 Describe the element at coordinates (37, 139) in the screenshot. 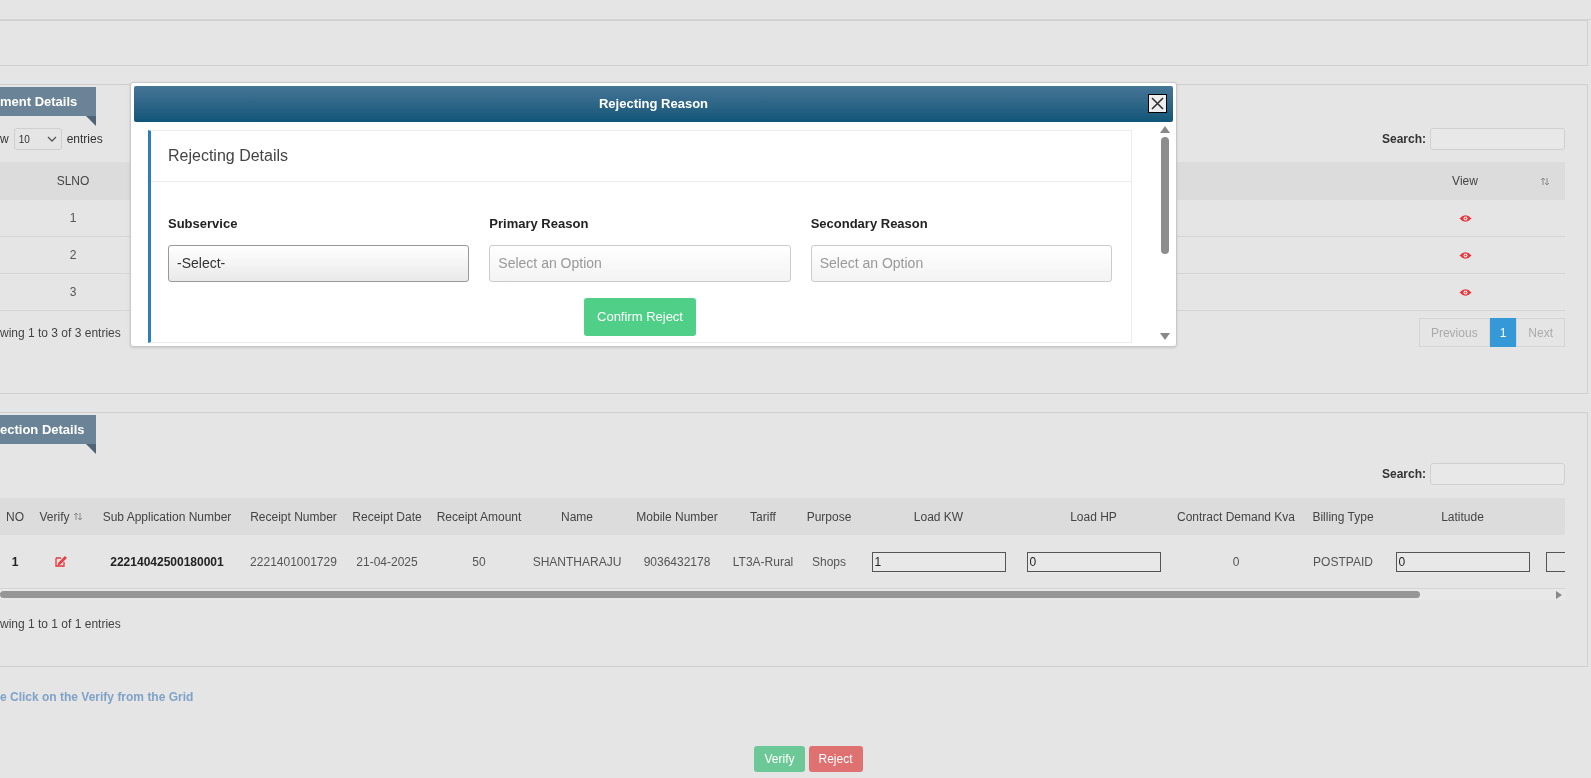

I see `entries-select: 10` at that location.